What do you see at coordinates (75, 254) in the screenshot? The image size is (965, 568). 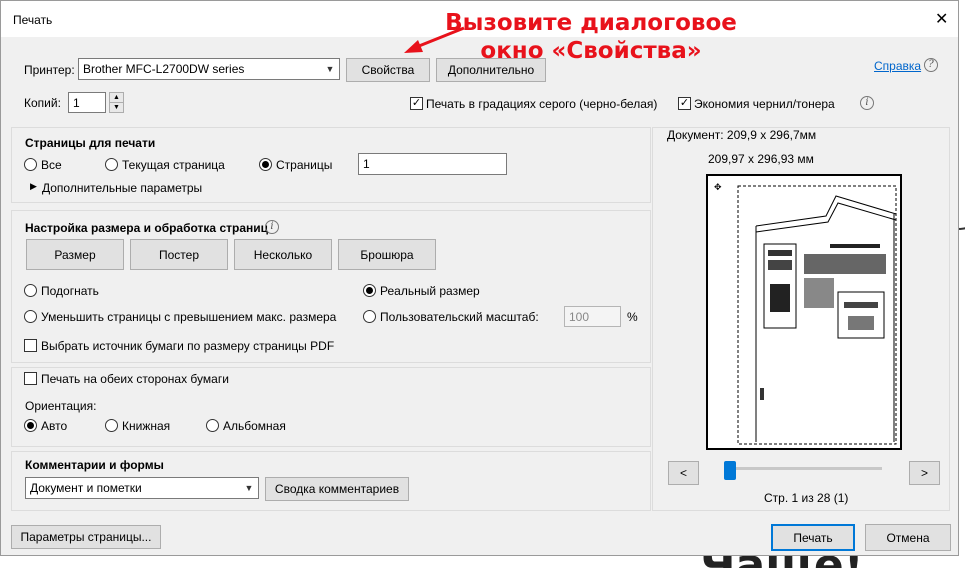 I see `tab-size: Размер` at bounding box center [75, 254].